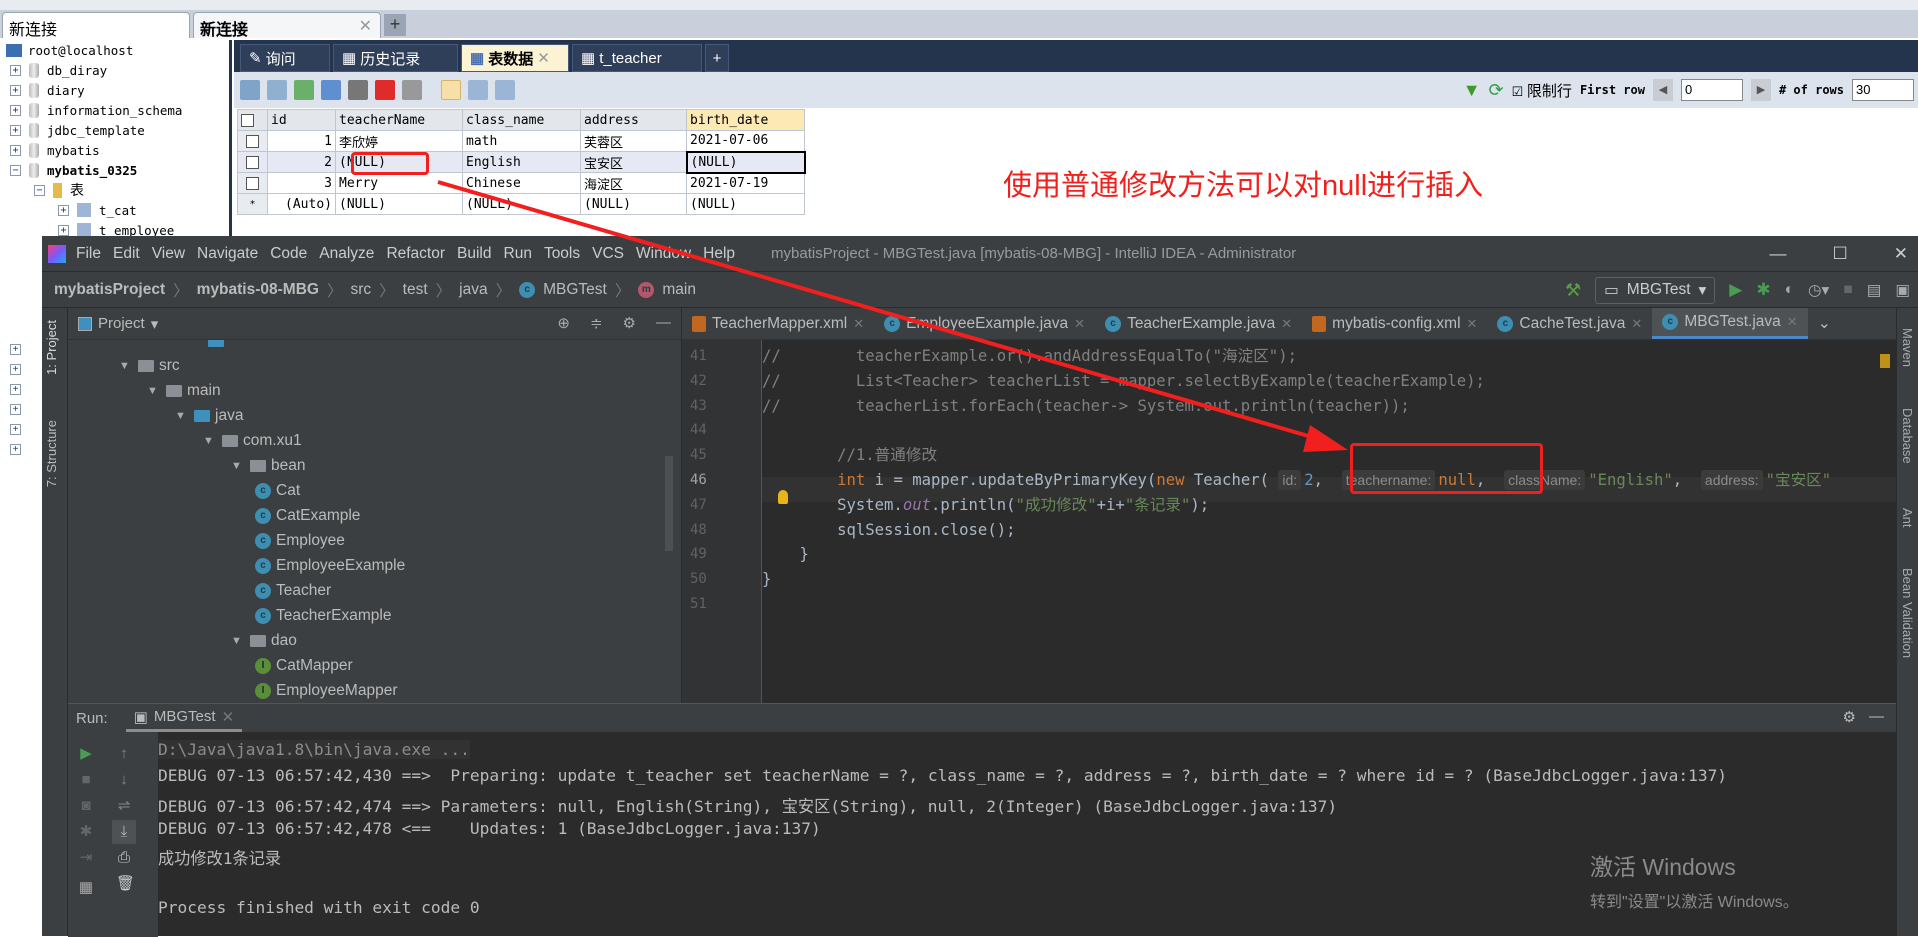 Image resolution: width=1918 pixels, height=937 pixels. What do you see at coordinates (880, 311) in the screenshot?
I see `arrow-shaft` at bounding box center [880, 311].